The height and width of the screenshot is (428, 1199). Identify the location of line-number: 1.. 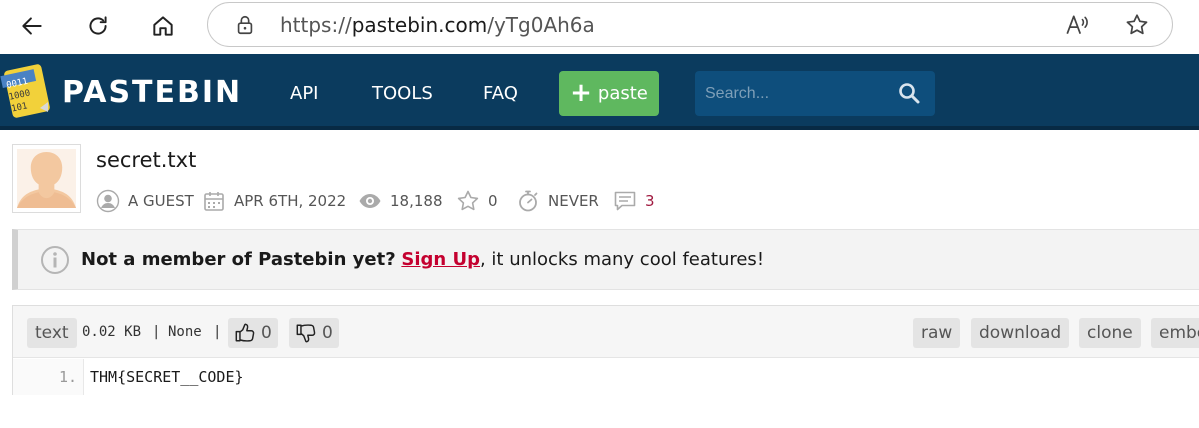
(48, 377).